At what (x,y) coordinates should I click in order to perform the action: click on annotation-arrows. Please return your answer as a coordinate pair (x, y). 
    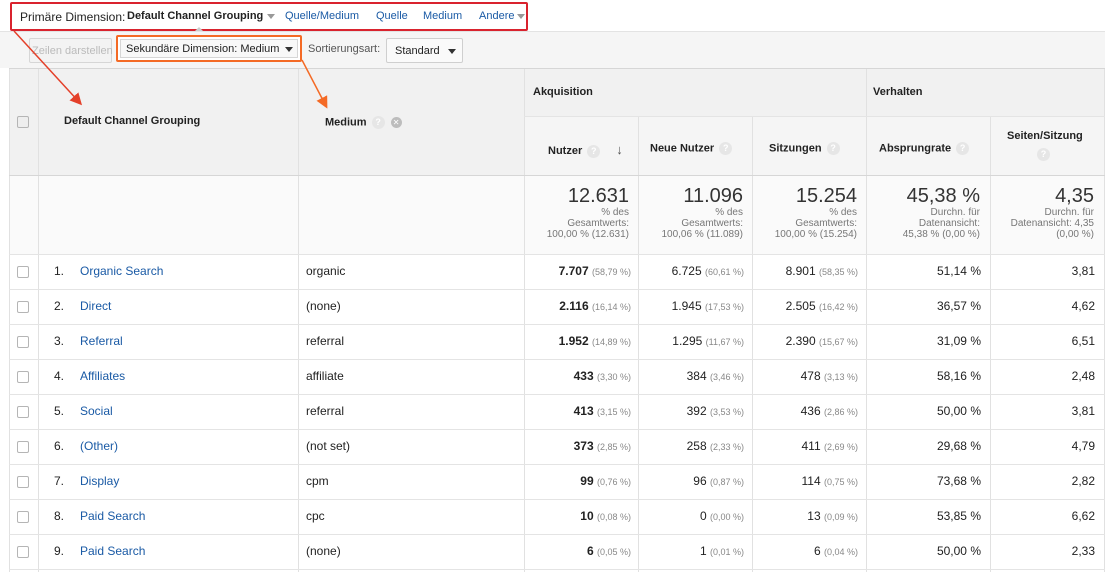
    Looking at the image, I should click on (170, 69).